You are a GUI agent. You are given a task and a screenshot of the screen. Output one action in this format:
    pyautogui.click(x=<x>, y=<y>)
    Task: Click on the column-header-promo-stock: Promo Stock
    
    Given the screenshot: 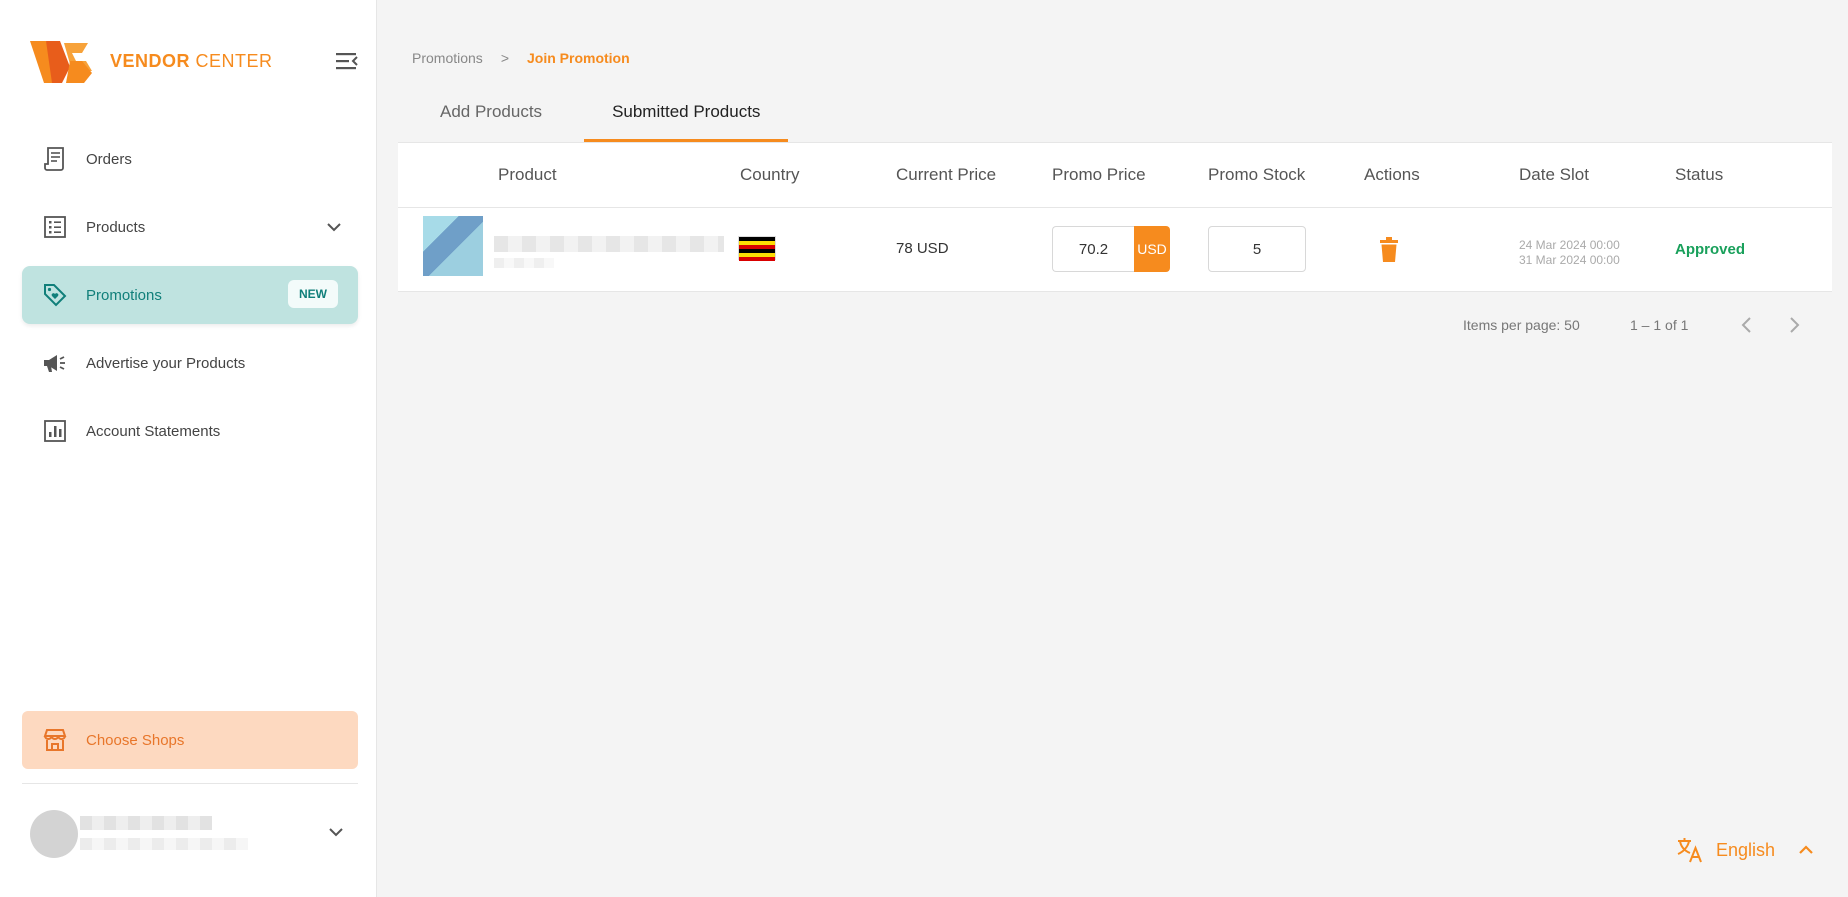 What is the action you would take?
    pyautogui.click(x=1256, y=175)
    